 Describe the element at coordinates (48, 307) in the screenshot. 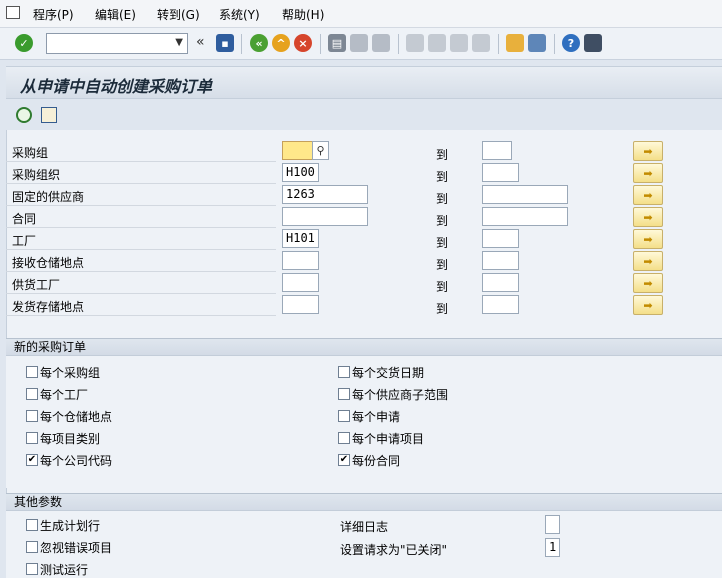

I see `field-label: 发货存储地点` at that location.